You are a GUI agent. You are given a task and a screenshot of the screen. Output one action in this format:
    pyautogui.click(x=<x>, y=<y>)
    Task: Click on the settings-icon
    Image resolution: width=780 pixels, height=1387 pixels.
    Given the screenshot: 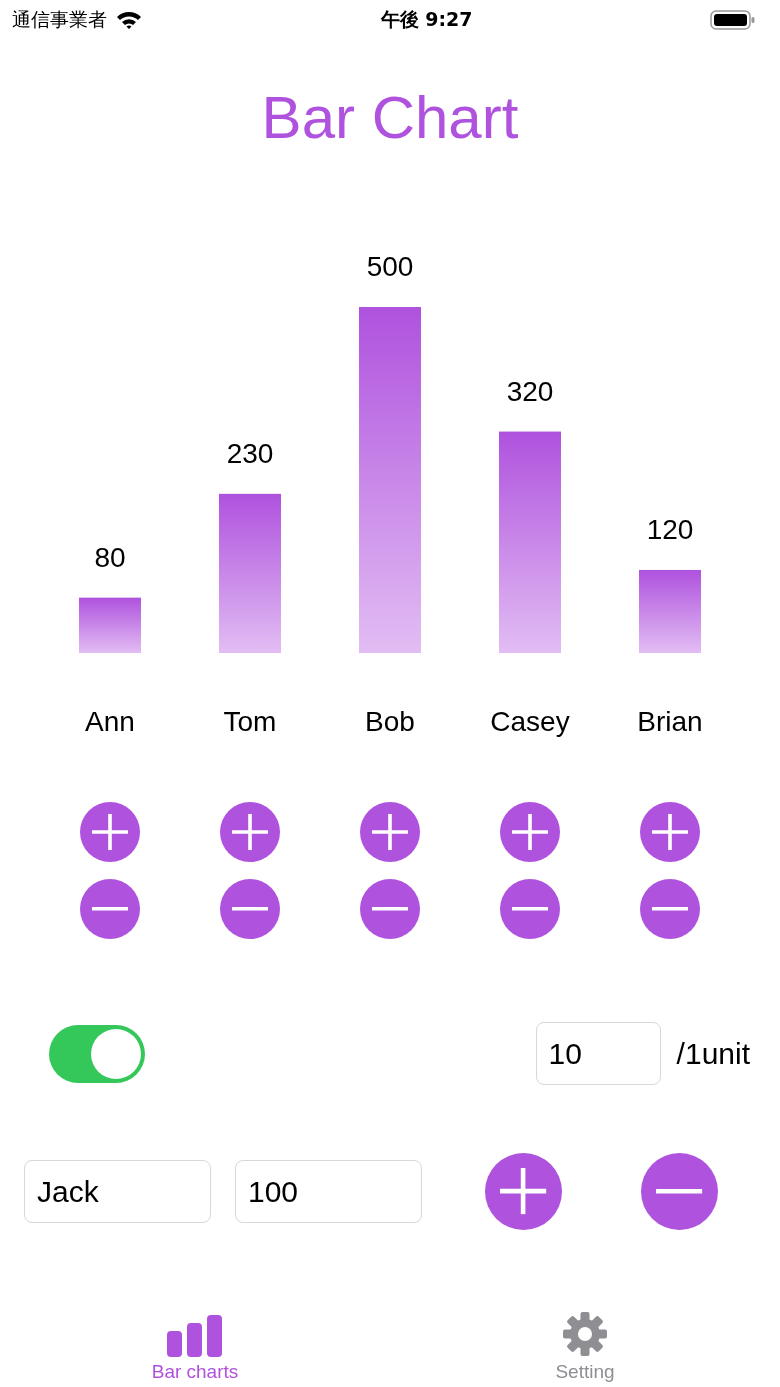 What is the action you would take?
    pyautogui.click(x=585, y=1334)
    